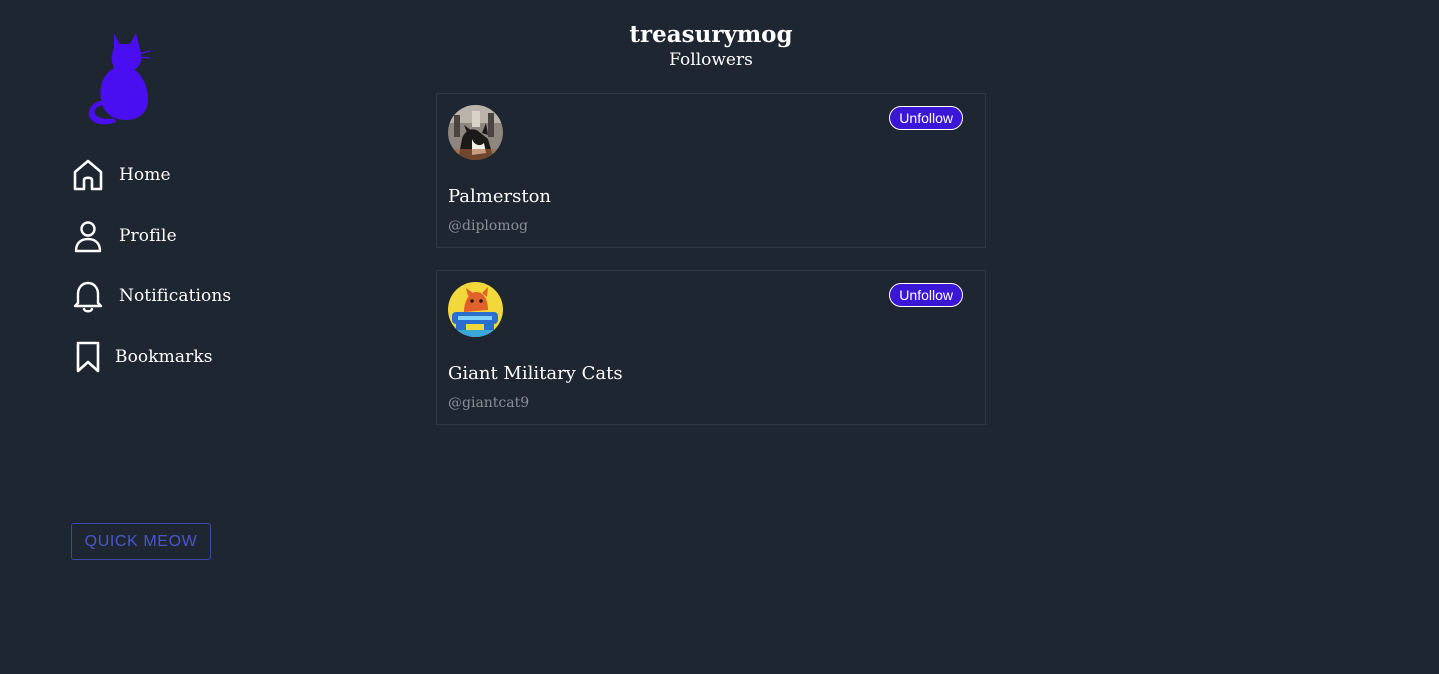  What do you see at coordinates (119, 78) in the screenshot?
I see `cat-logo-icon` at bounding box center [119, 78].